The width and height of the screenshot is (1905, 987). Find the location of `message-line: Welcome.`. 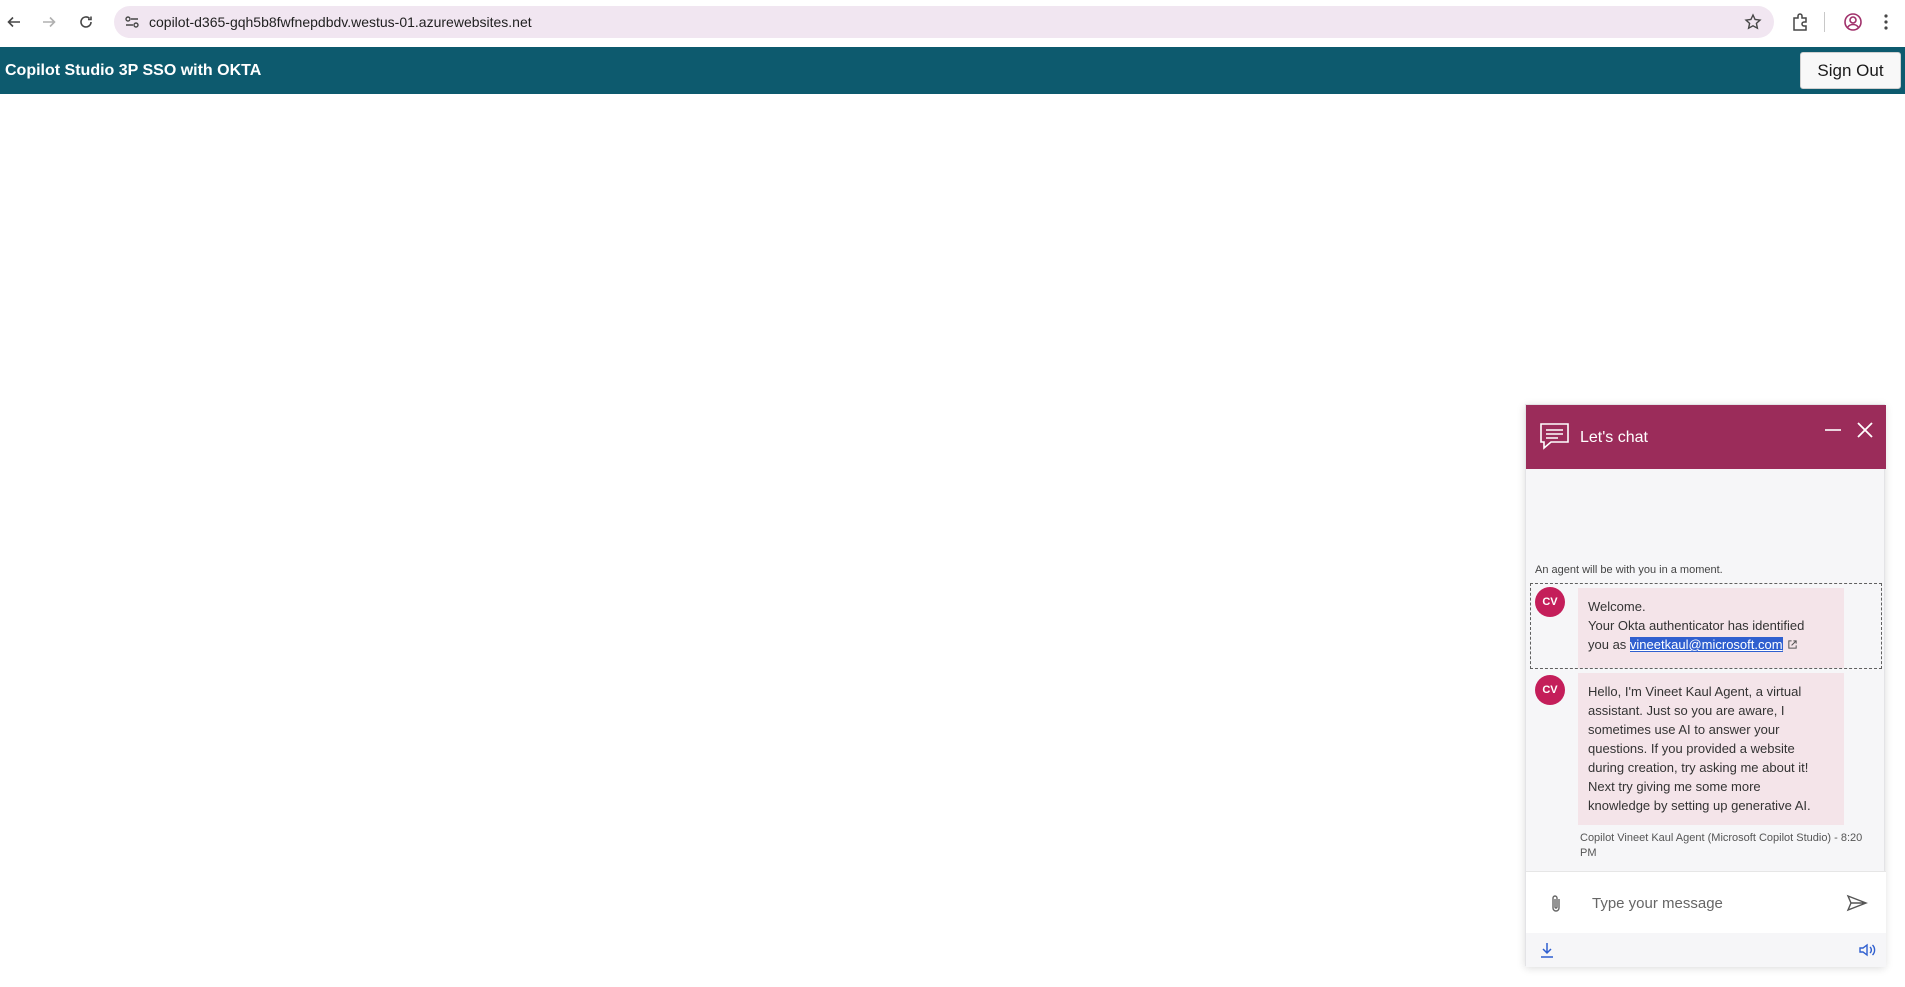

message-line: Welcome. is located at coordinates (1617, 606).